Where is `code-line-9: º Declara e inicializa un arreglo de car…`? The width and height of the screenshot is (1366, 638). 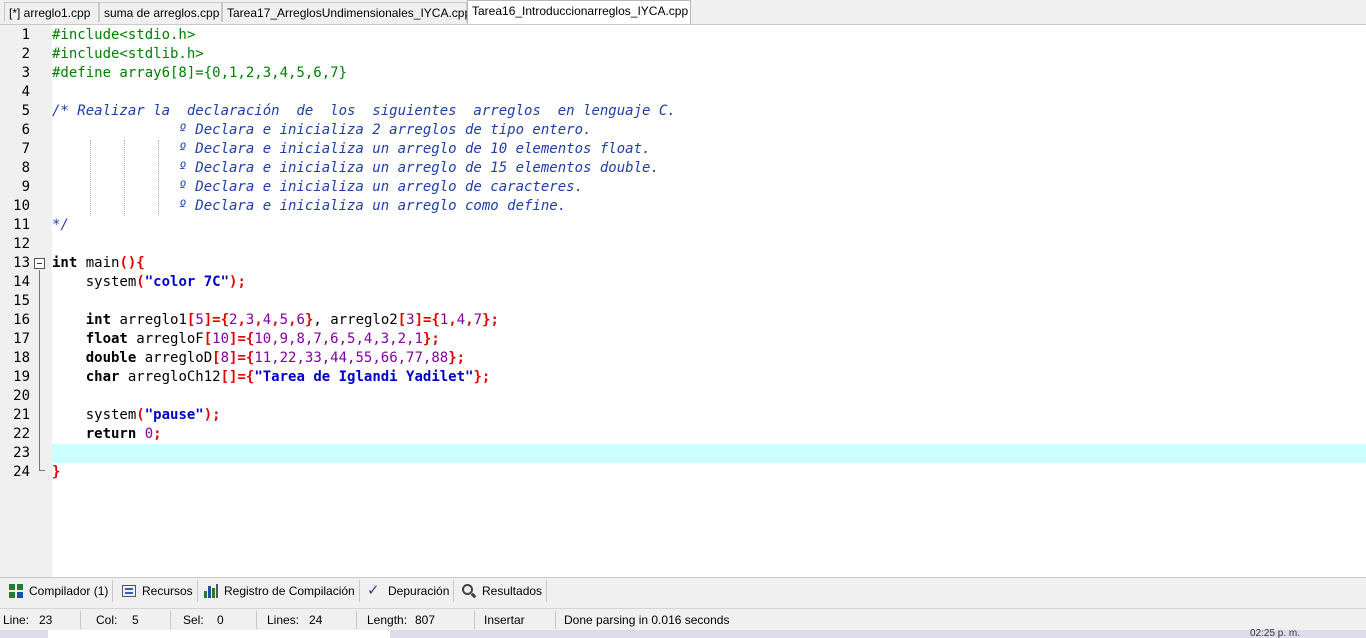 code-line-9: º Declara e inicializa un arreglo de car… is located at coordinates (318, 187).